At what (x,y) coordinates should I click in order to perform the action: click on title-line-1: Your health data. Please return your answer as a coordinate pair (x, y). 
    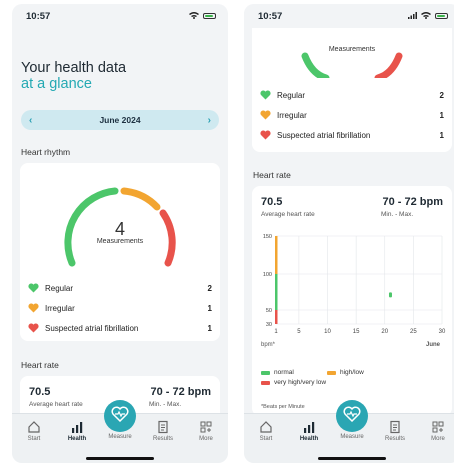
    Looking at the image, I should click on (74, 68).